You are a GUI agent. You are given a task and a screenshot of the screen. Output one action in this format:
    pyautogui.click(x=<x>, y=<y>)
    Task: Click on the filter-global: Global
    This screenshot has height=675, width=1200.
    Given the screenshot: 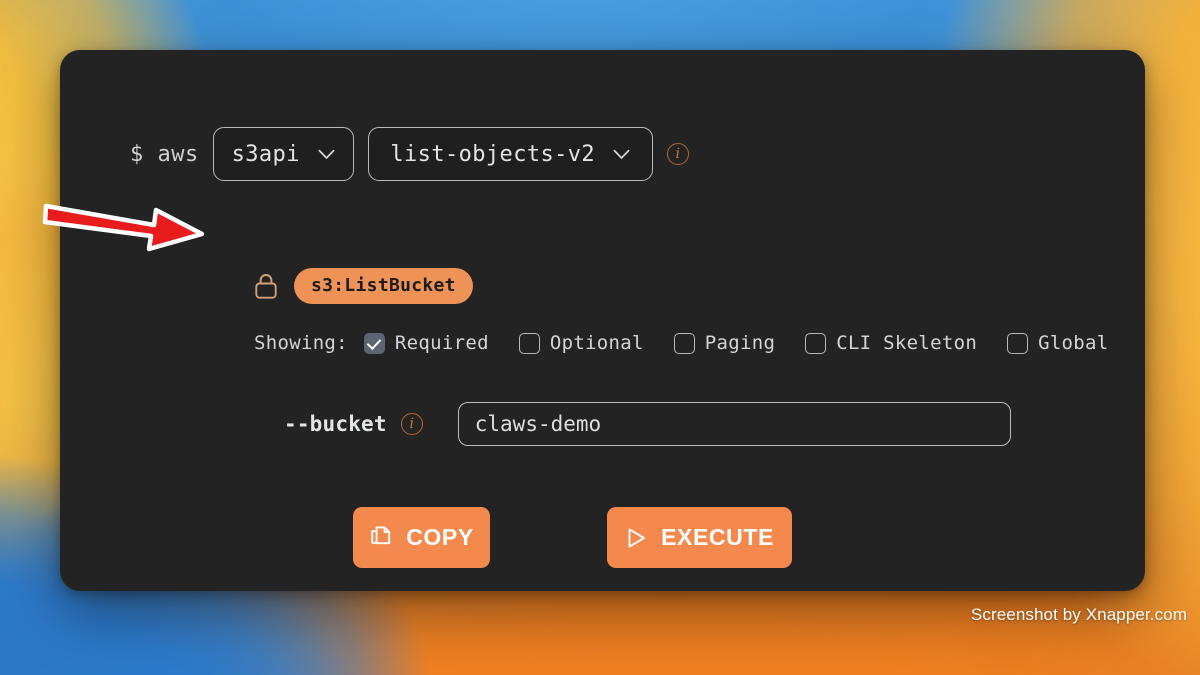 What is the action you would take?
    pyautogui.click(x=1057, y=343)
    